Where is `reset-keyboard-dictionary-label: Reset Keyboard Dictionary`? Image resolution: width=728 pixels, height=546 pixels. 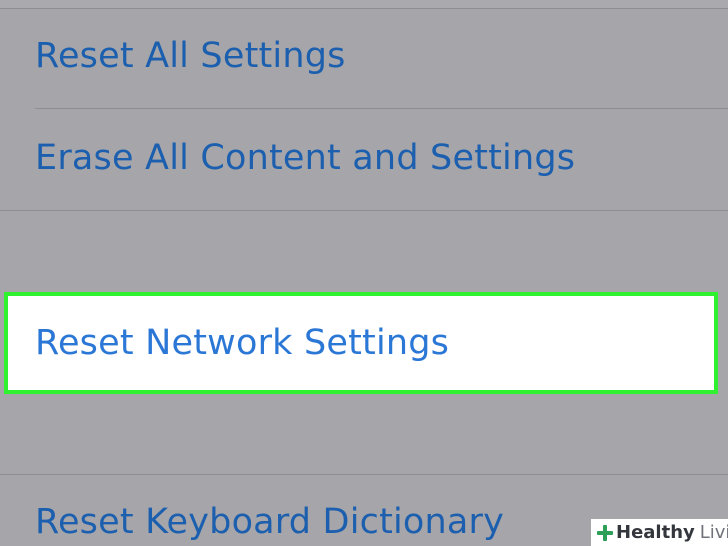 reset-keyboard-dictionary-label: Reset Keyboard Dictionary is located at coordinates (270, 522).